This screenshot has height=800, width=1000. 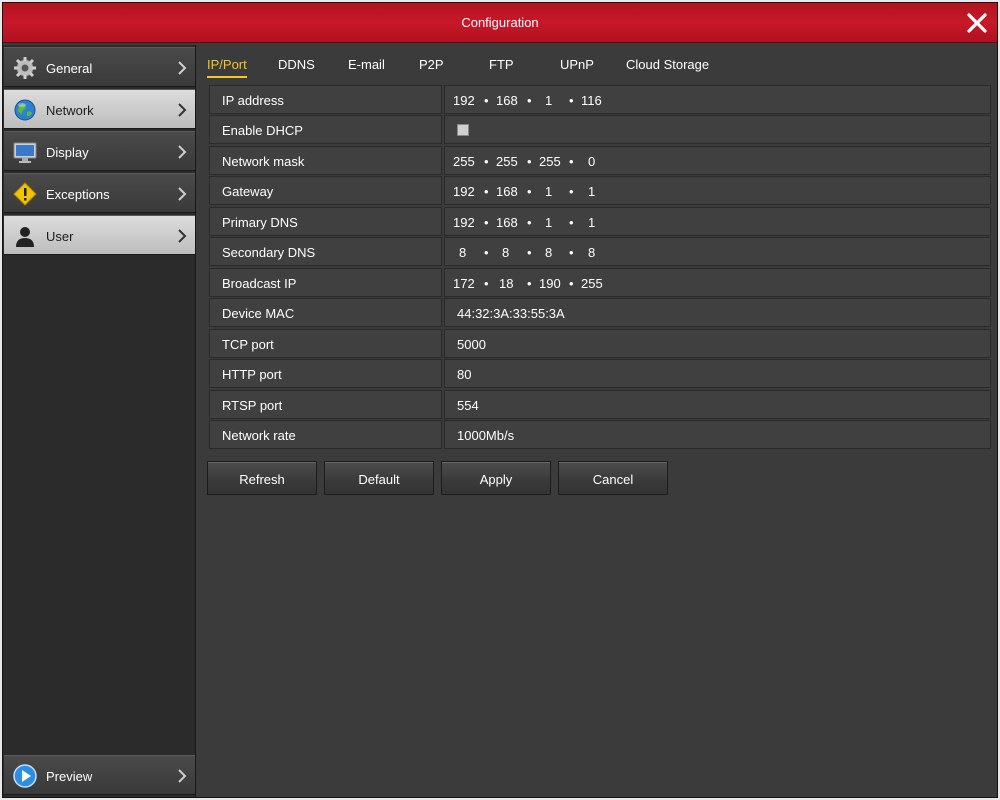 What do you see at coordinates (70, 110) in the screenshot?
I see `sidebar-item-label: Network` at bounding box center [70, 110].